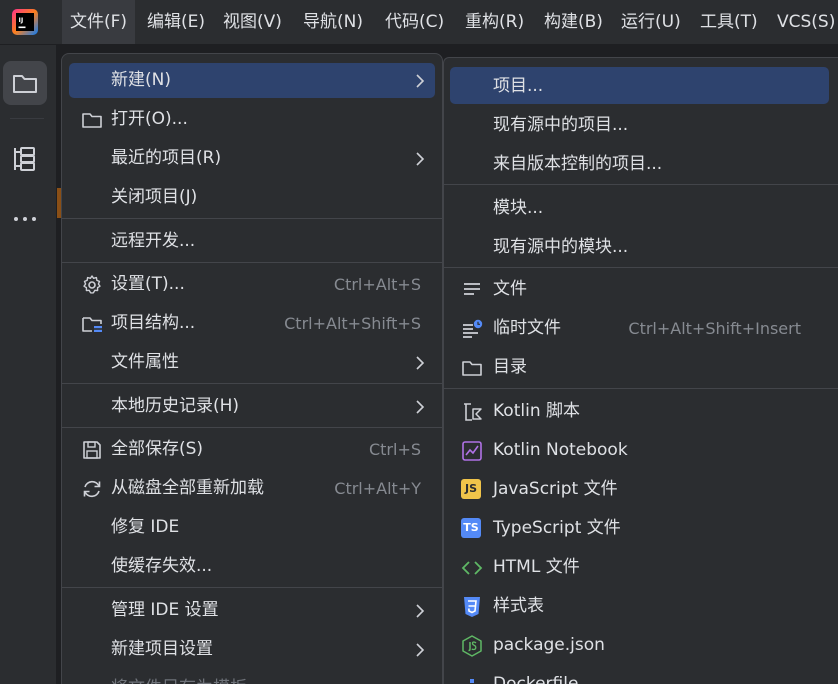  Describe the element at coordinates (494, 22) in the screenshot. I see `menu-refactor: 重构(R)` at that location.